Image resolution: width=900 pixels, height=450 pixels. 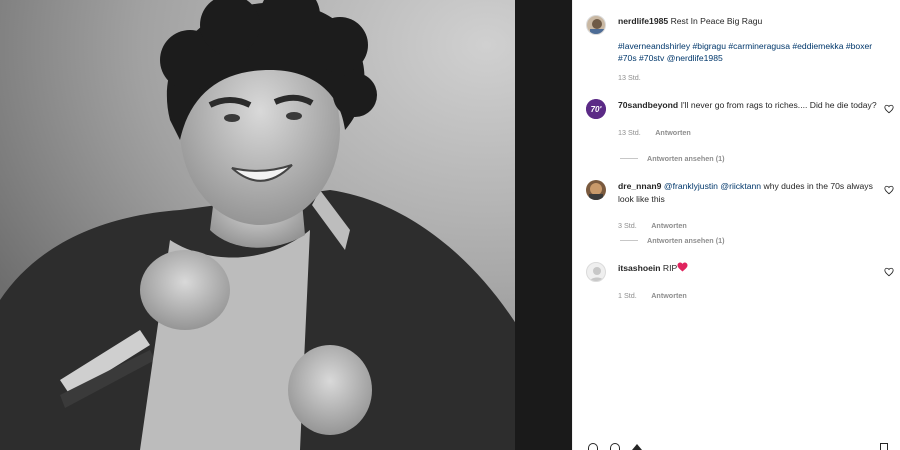 I want to click on comment-username: 70sandbeyond, so click(x=648, y=105).